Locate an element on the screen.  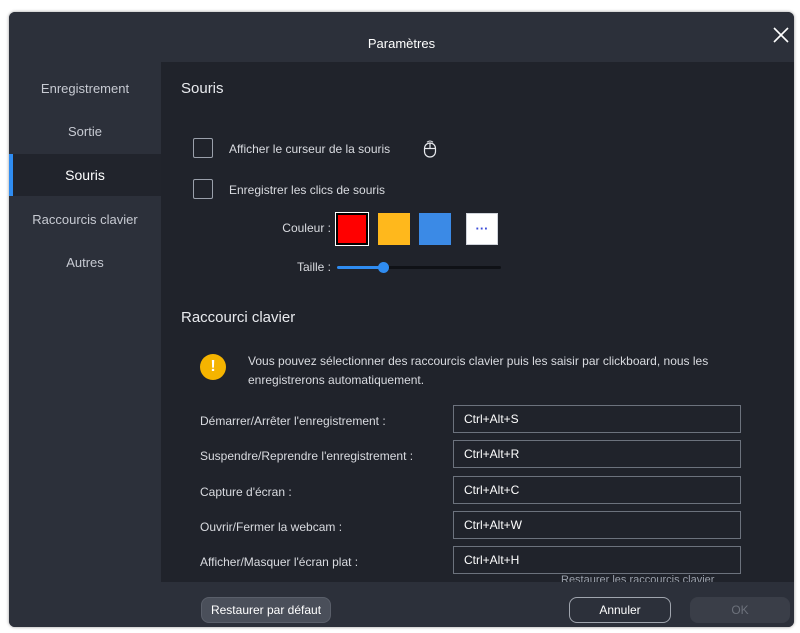
show-cursor-label: Afficher le curseur de la souris is located at coordinates (310, 149).